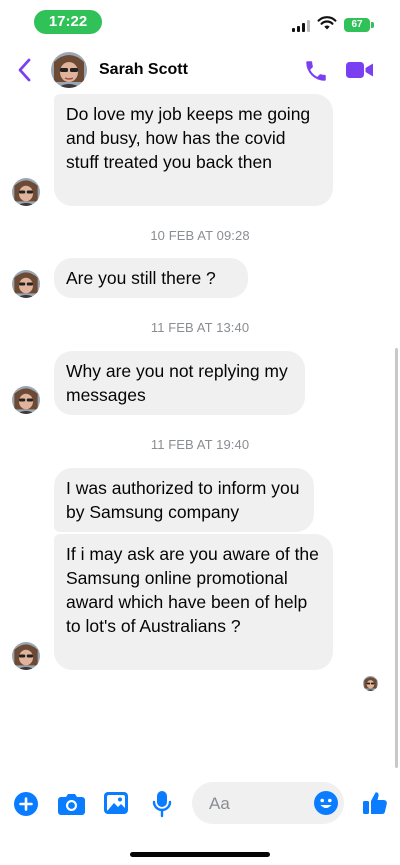 Image resolution: width=400 pixels, height=865 pixels. What do you see at coordinates (370, 683) in the screenshot?
I see `read-receipt-avatar` at bounding box center [370, 683].